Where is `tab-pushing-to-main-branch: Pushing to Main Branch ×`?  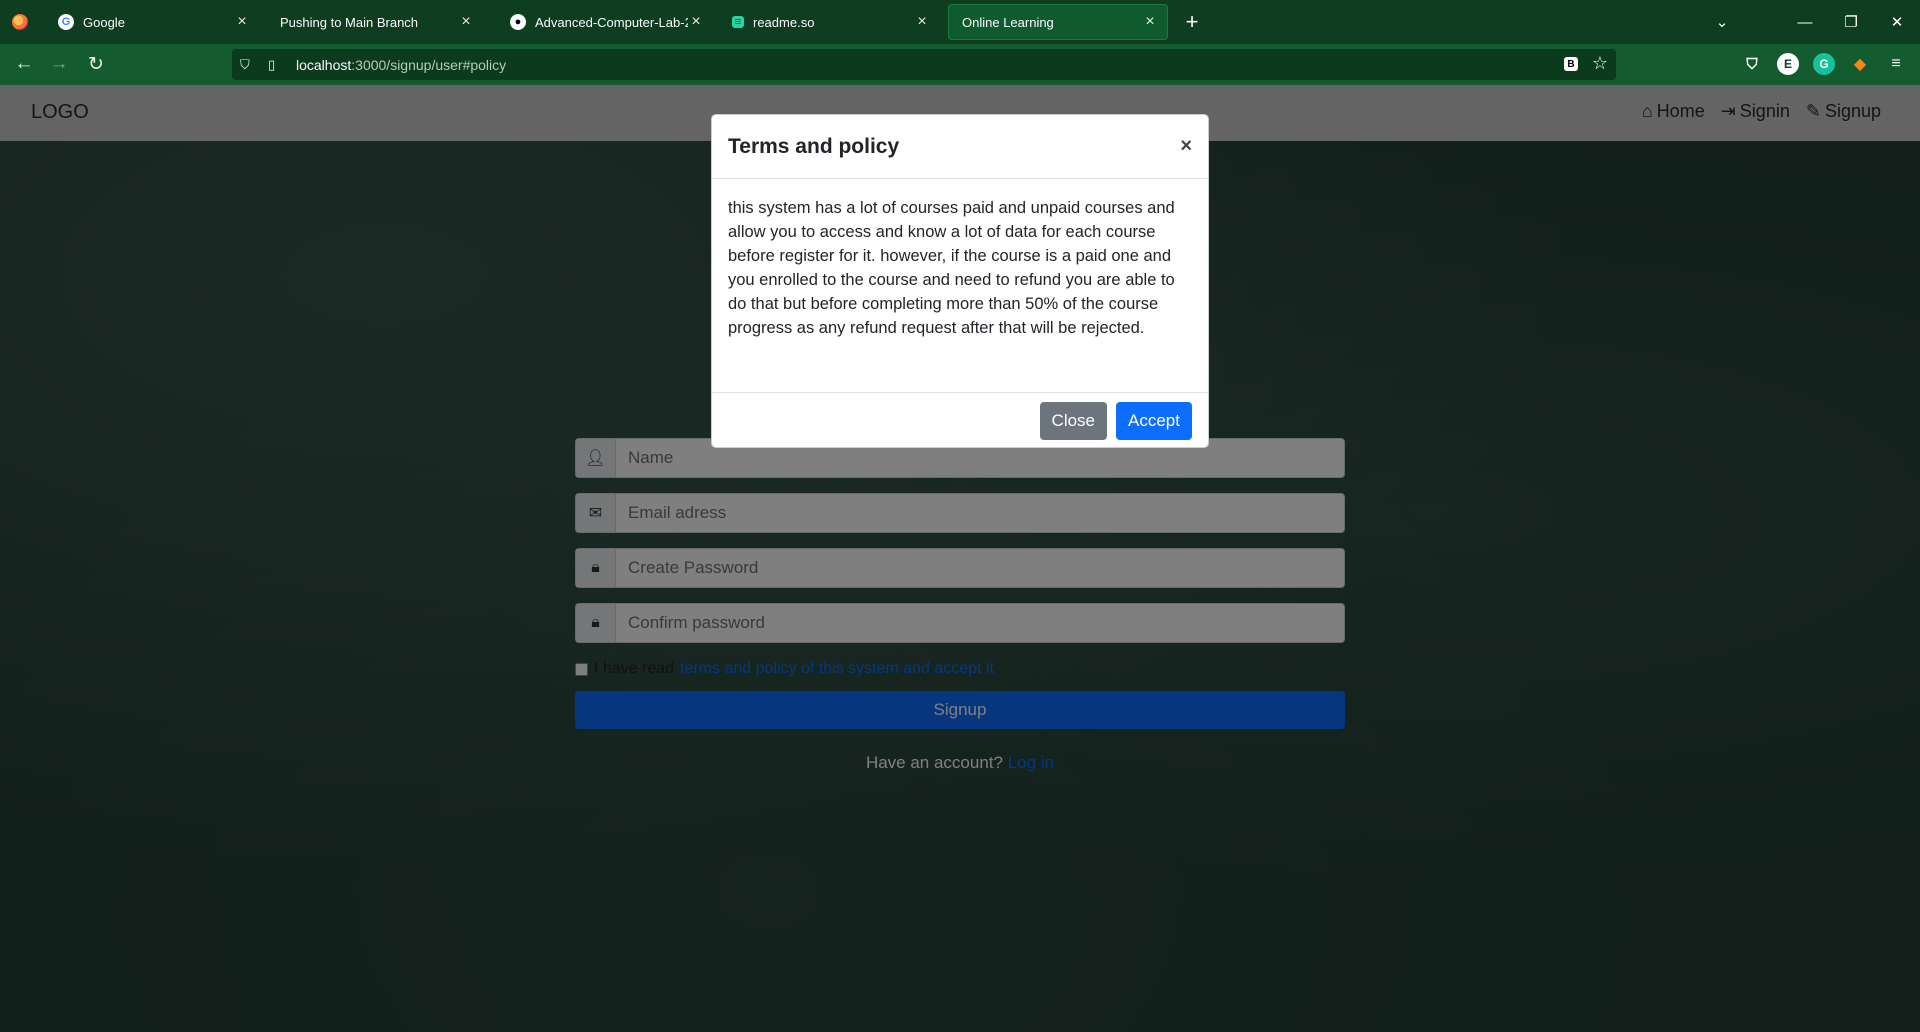
tab-pushing-to-main-branch: Pushing to Main Branch × is located at coordinates (375, 22).